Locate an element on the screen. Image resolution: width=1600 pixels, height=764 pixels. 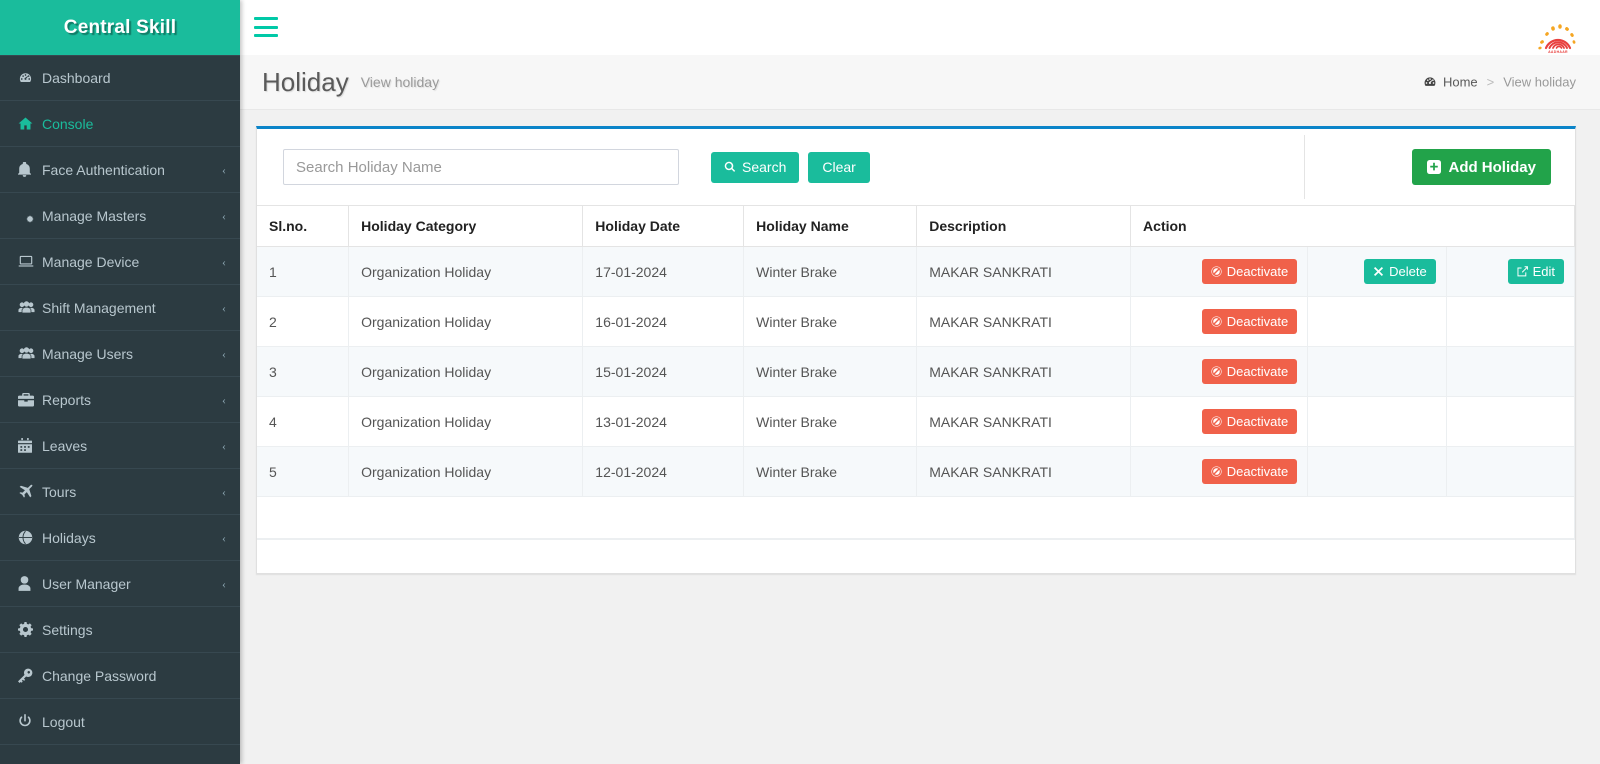
search-input is located at coordinates (481, 167).